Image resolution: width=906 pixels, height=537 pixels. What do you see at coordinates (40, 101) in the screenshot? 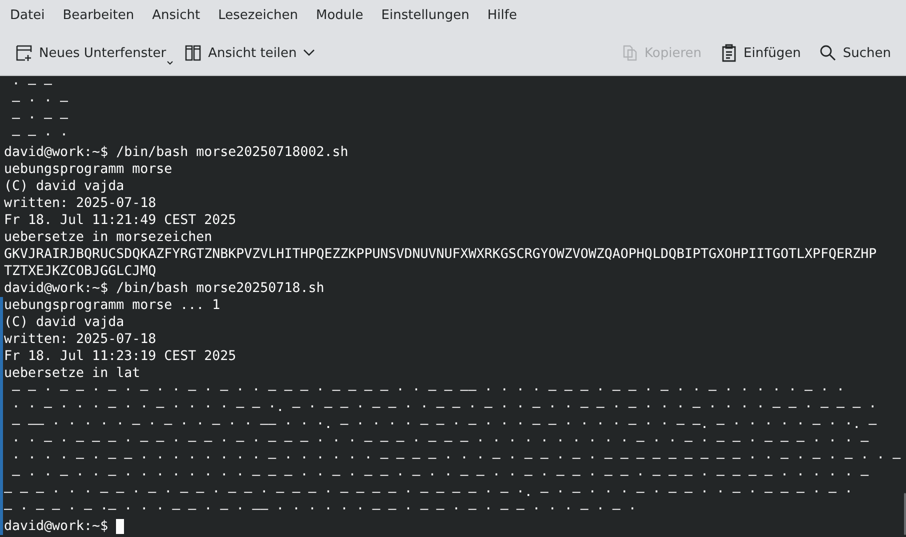
I see `terminal-line: – · · –` at bounding box center [40, 101].